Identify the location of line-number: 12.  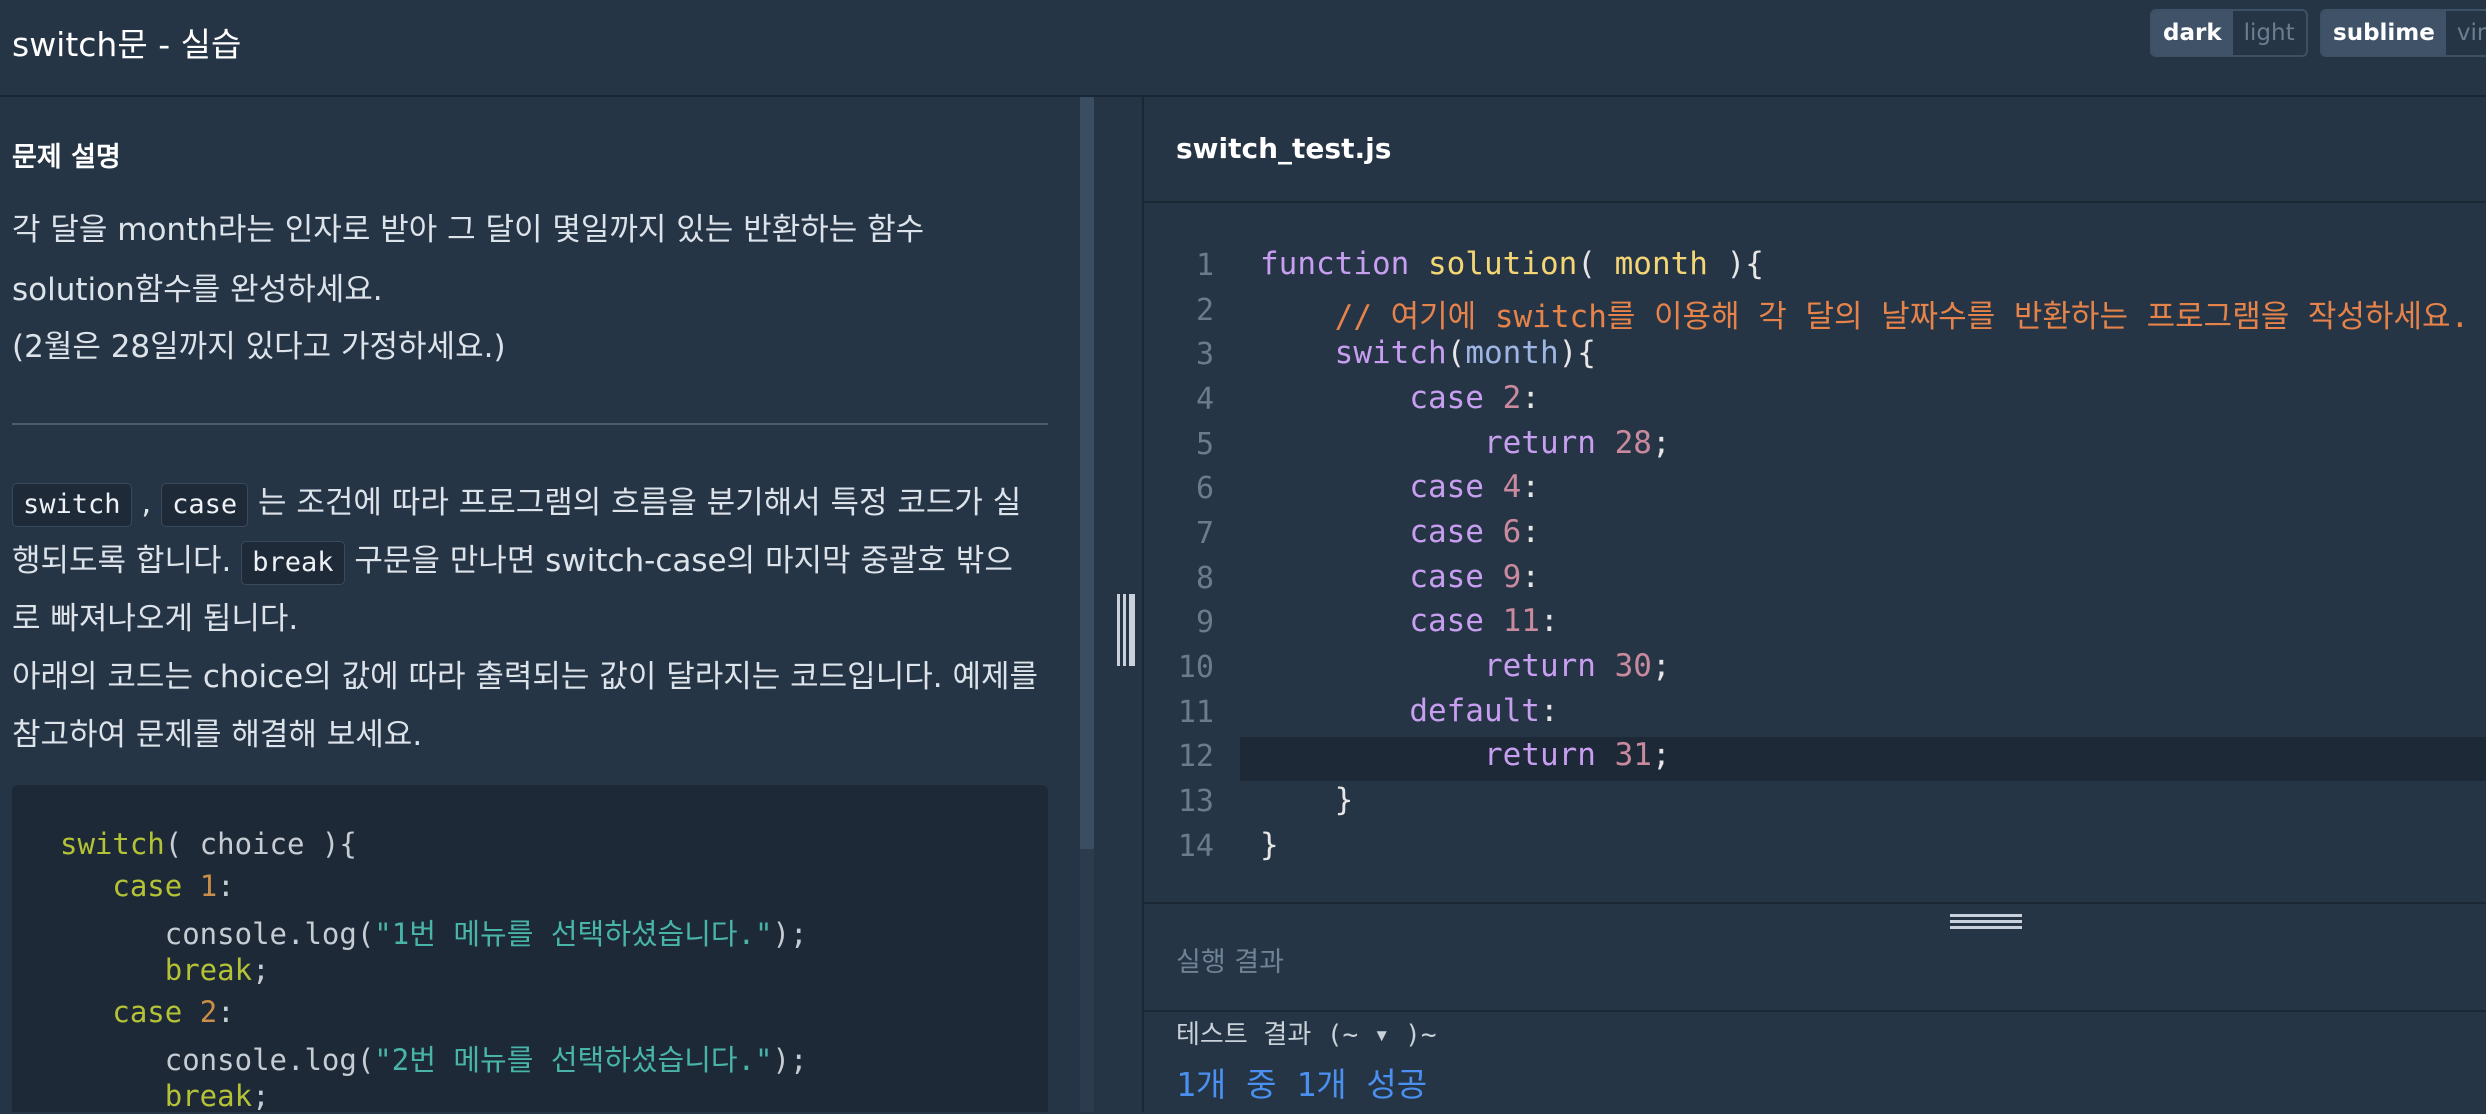
(1195, 756).